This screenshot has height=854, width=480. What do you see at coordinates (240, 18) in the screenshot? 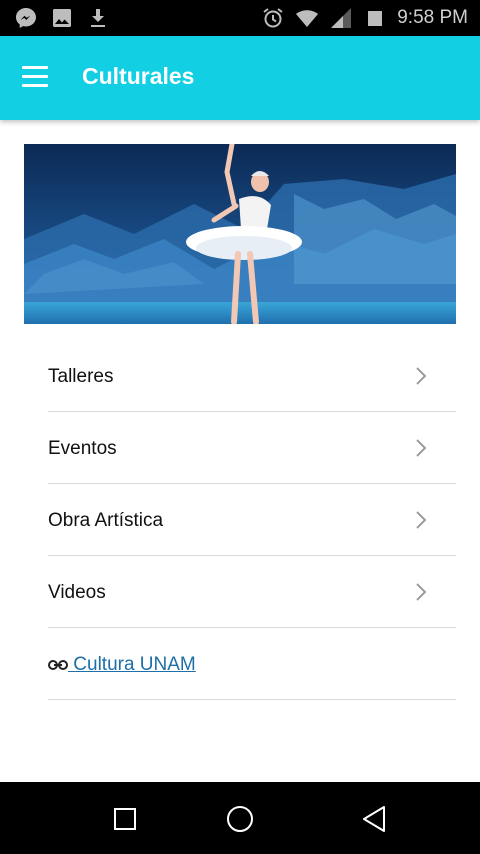
I see `status-bar: 9:58 PM` at bounding box center [240, 18].